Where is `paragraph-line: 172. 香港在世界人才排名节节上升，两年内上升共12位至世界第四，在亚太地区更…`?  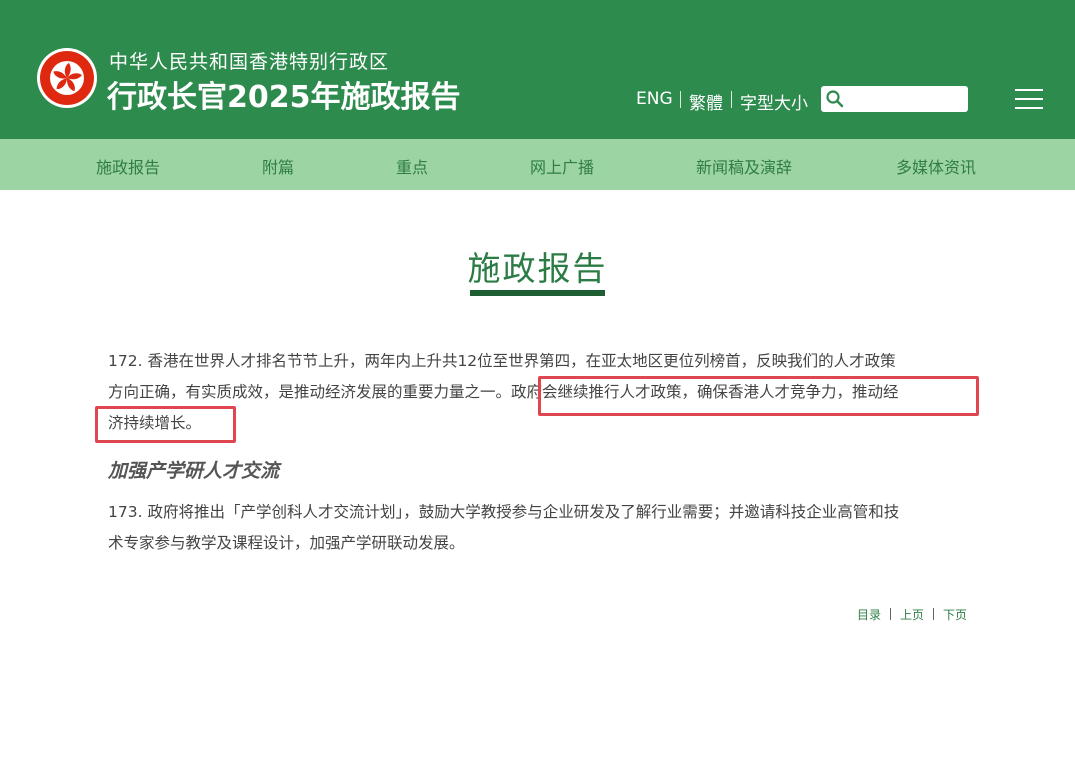
paragraph-line: 172. 香港在世界人才排名节节上升，两年内上升共12位至世界第四，在亚太地区更… is located at coordinates (502, 361).